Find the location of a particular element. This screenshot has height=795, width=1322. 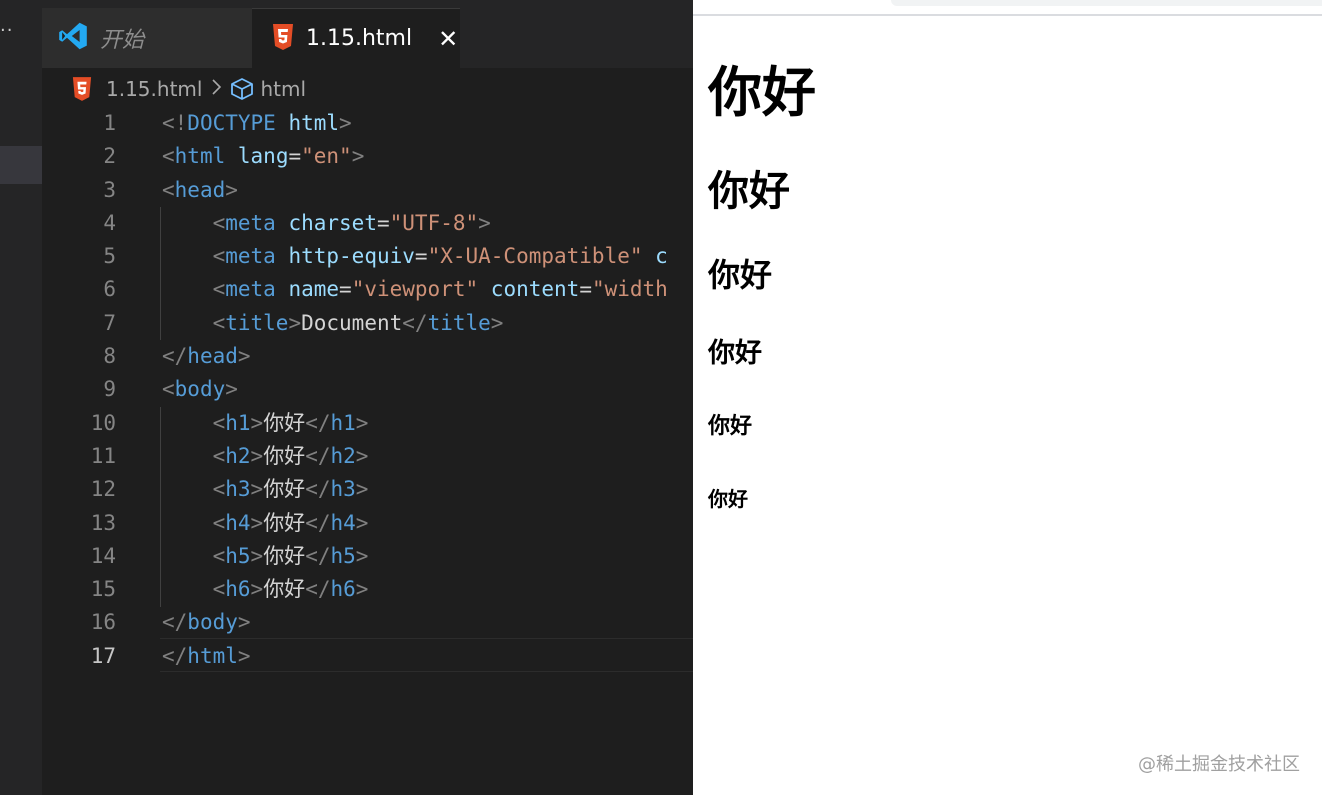

code-text: <h6>你好</h6> is located at coordinates (265, 589).